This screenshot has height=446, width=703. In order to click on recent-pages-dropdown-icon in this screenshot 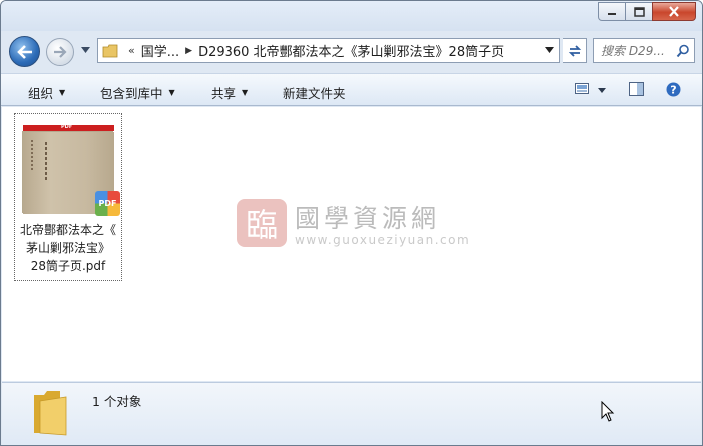, I will do `click(85, 50)`.